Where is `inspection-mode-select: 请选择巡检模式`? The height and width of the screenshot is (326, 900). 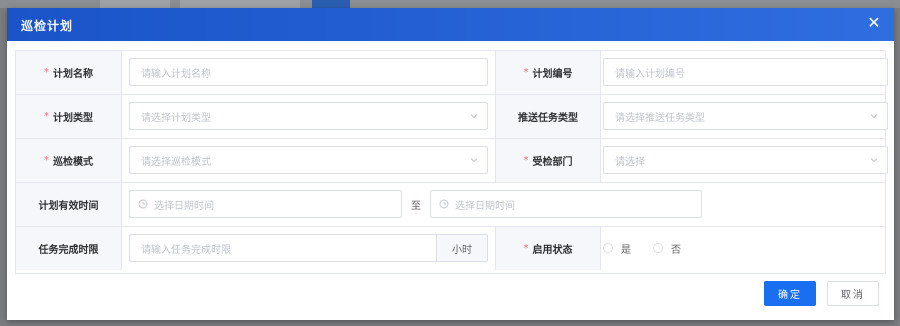 inspection-mode-select: 请选择巡检模式 is located at coordinates (308, 160).